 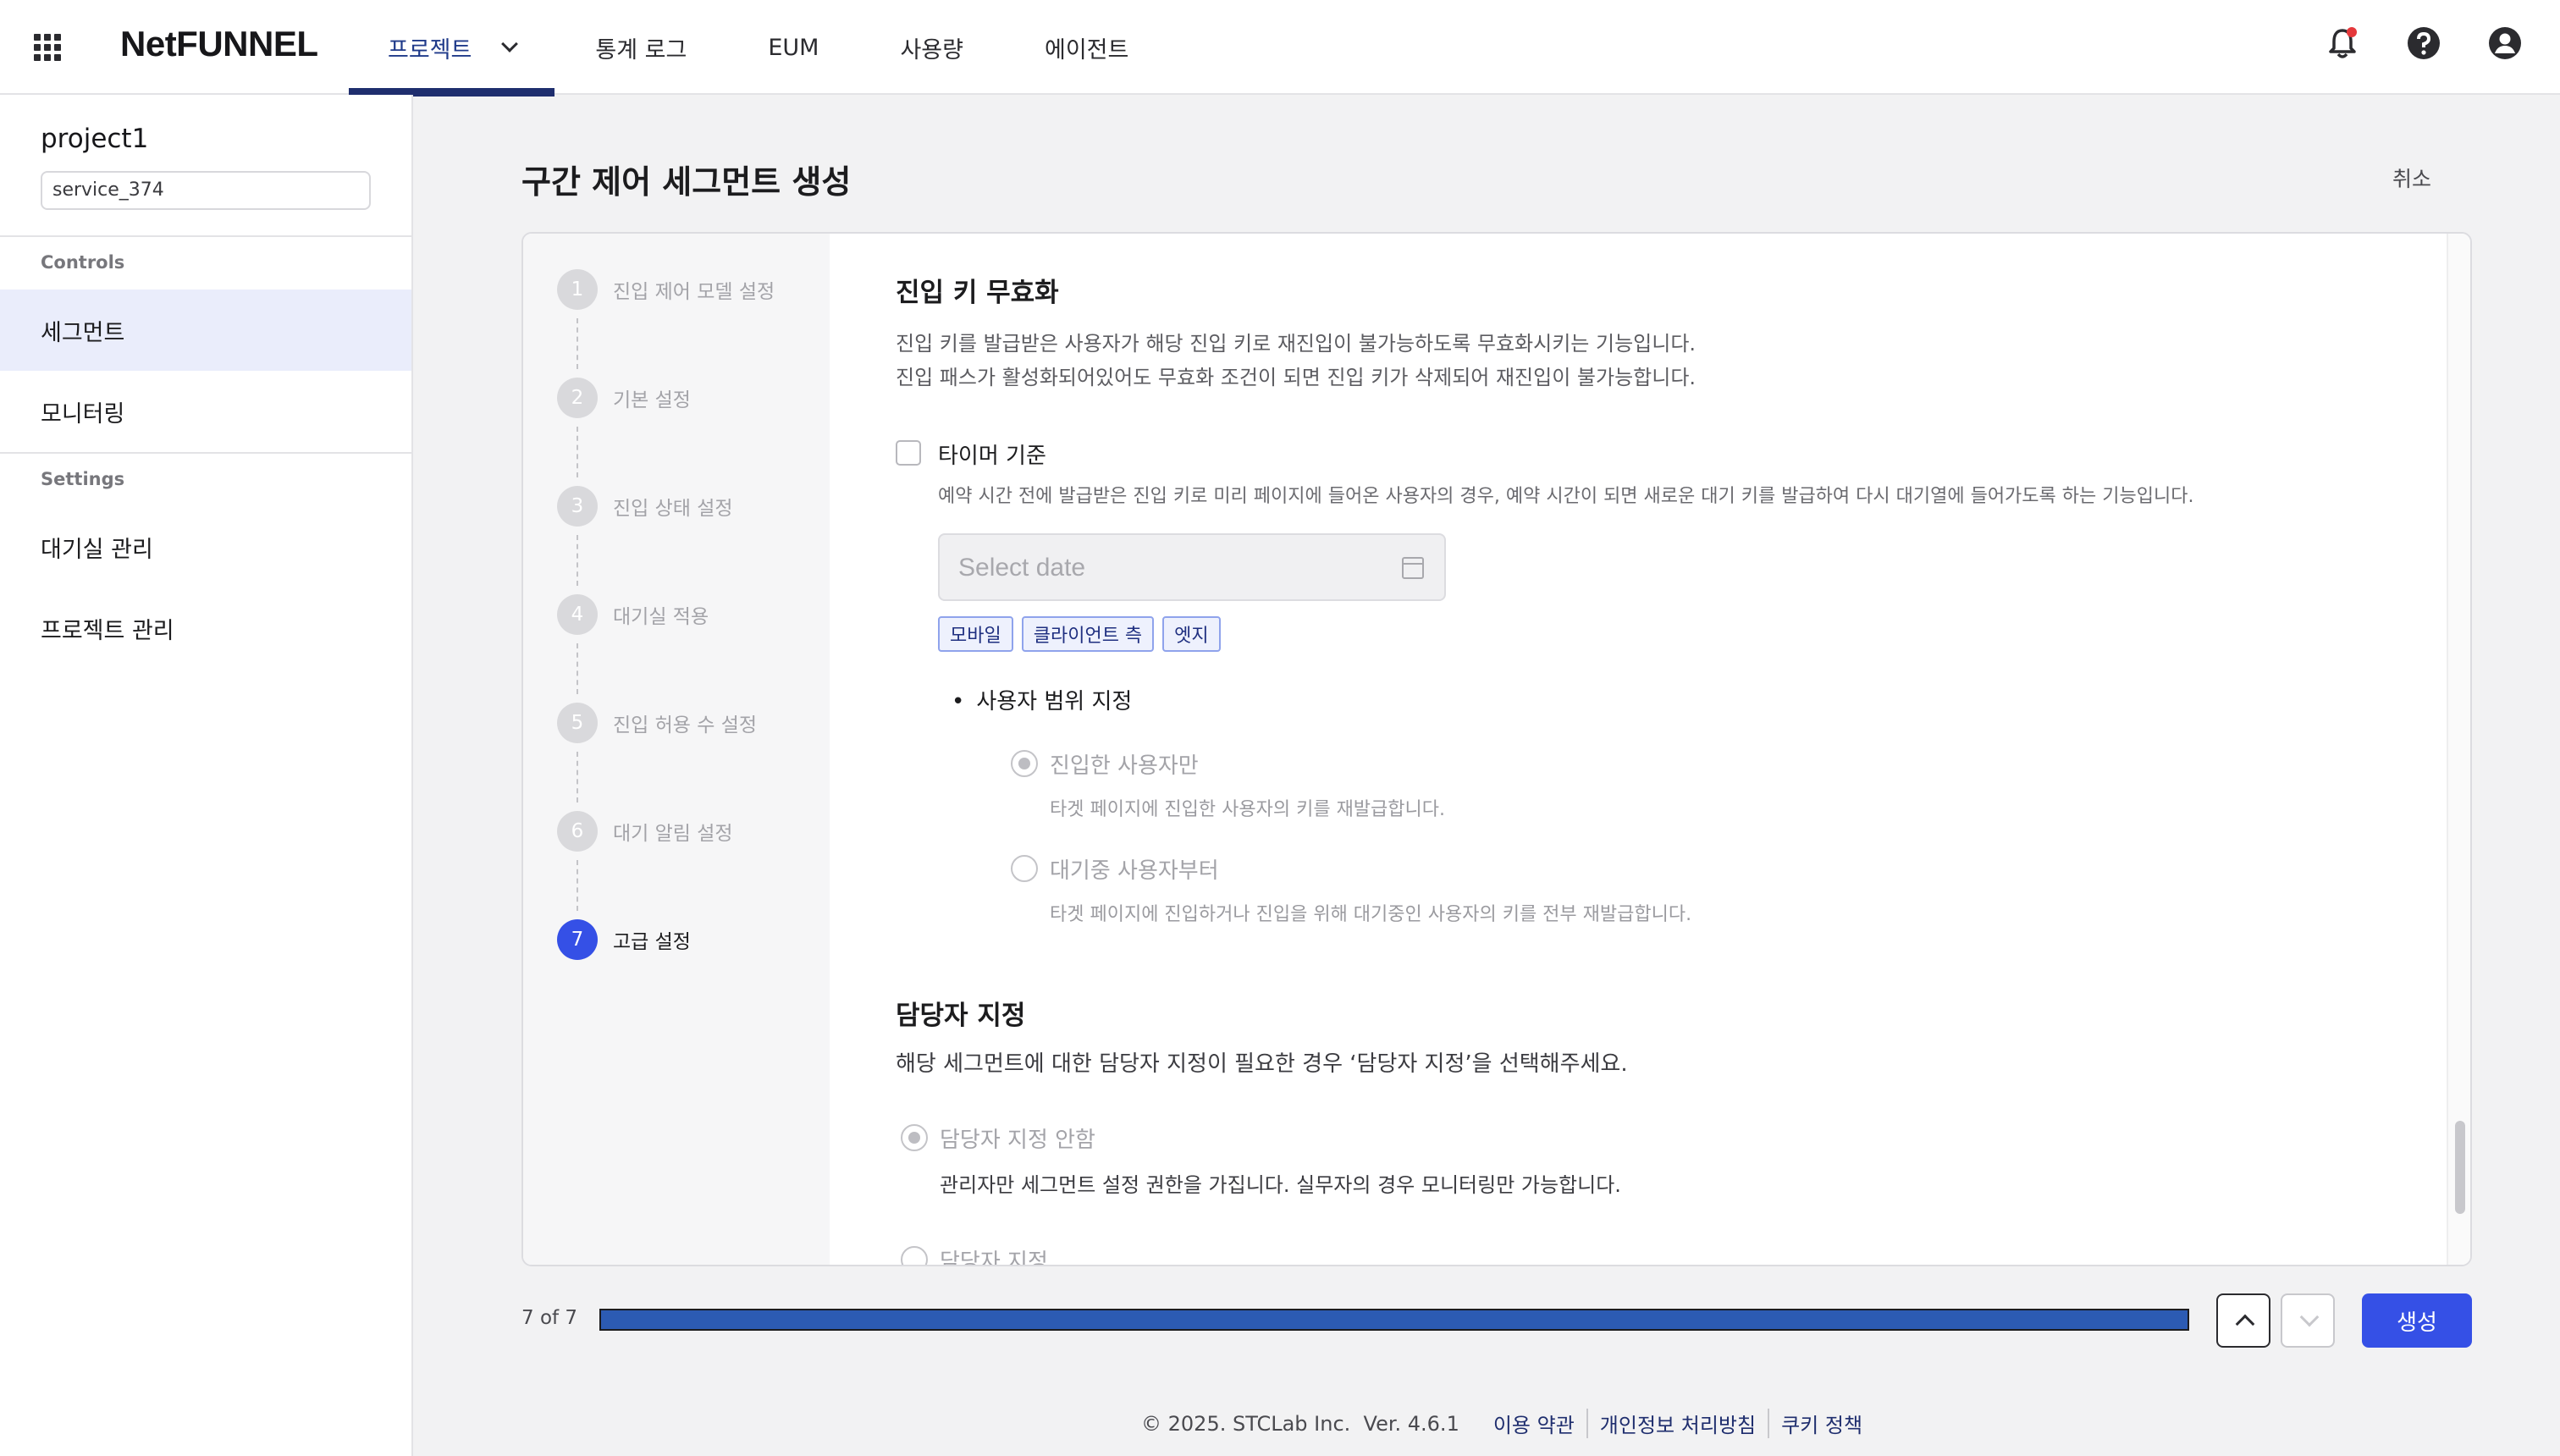 What do you see at coordinates (47, 47) in the screenshot?
I see `app-grid-icon` at bounding box center [47, 47].